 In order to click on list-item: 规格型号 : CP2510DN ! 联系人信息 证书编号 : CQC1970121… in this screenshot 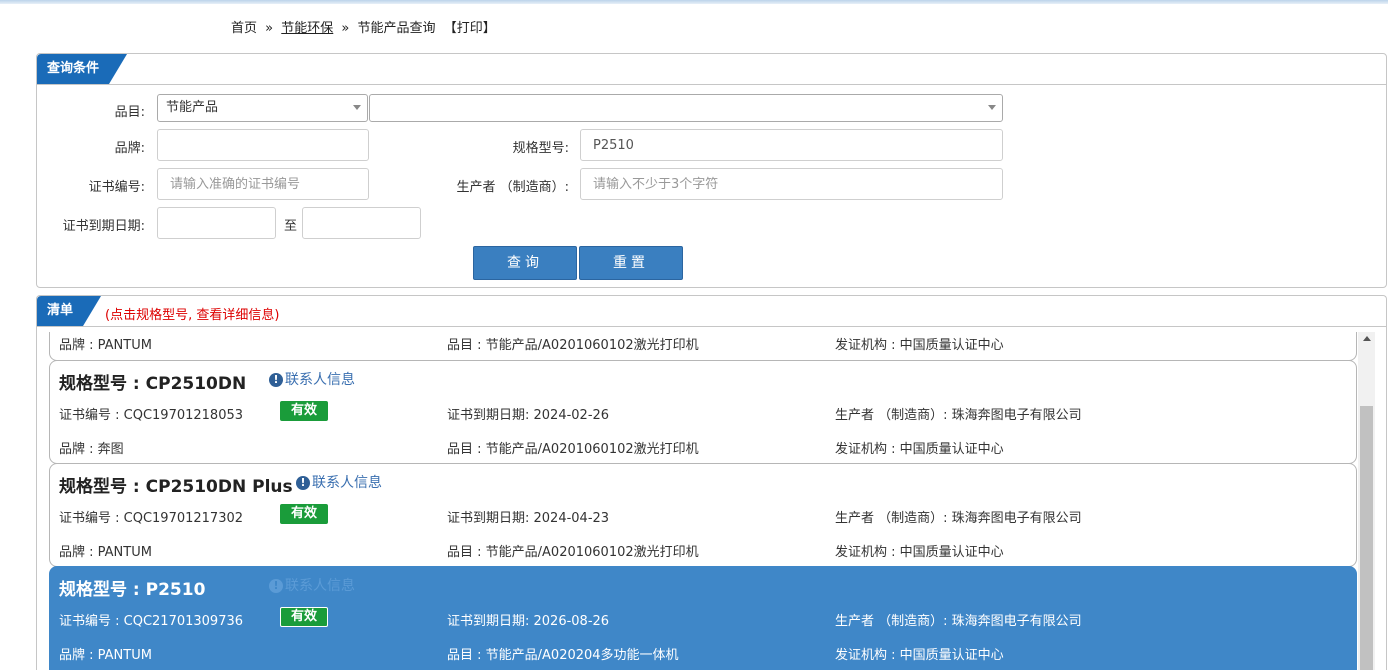, I will do `click(703, 412)`.